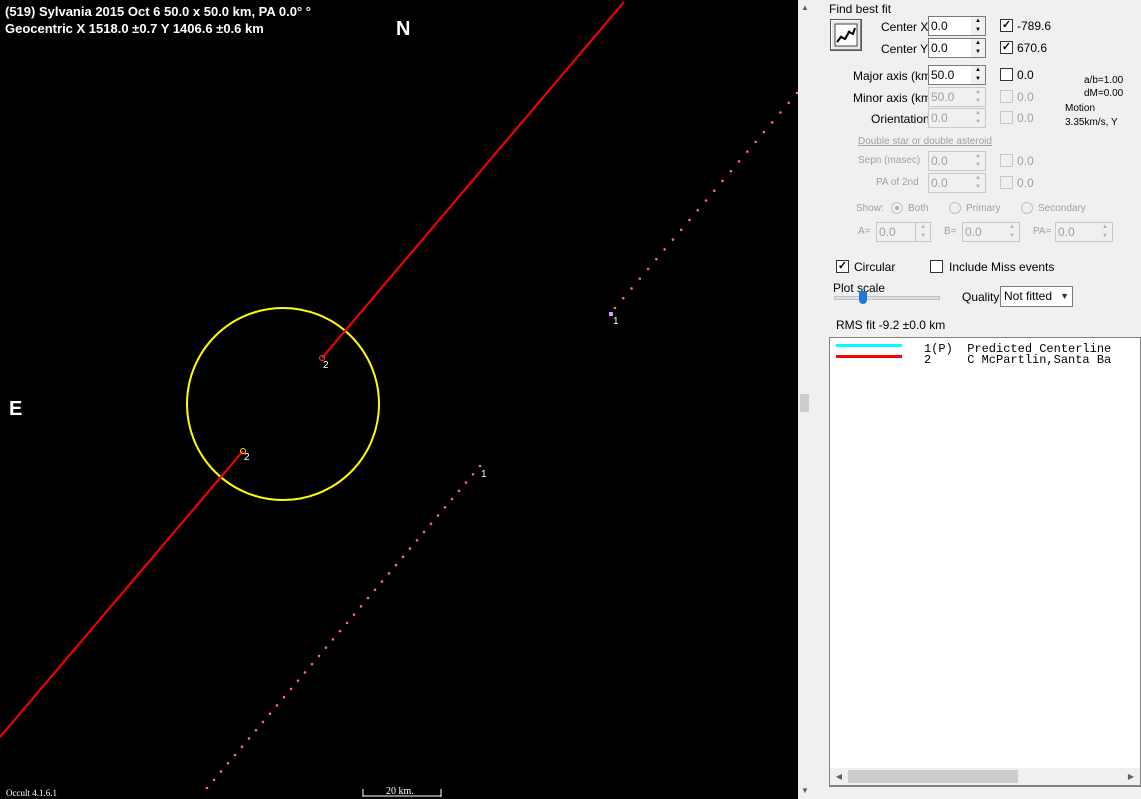  Describe the element at coordinates (1006, 74) in the screenshot. I see `major-axis-fit-checkbox` at that location.